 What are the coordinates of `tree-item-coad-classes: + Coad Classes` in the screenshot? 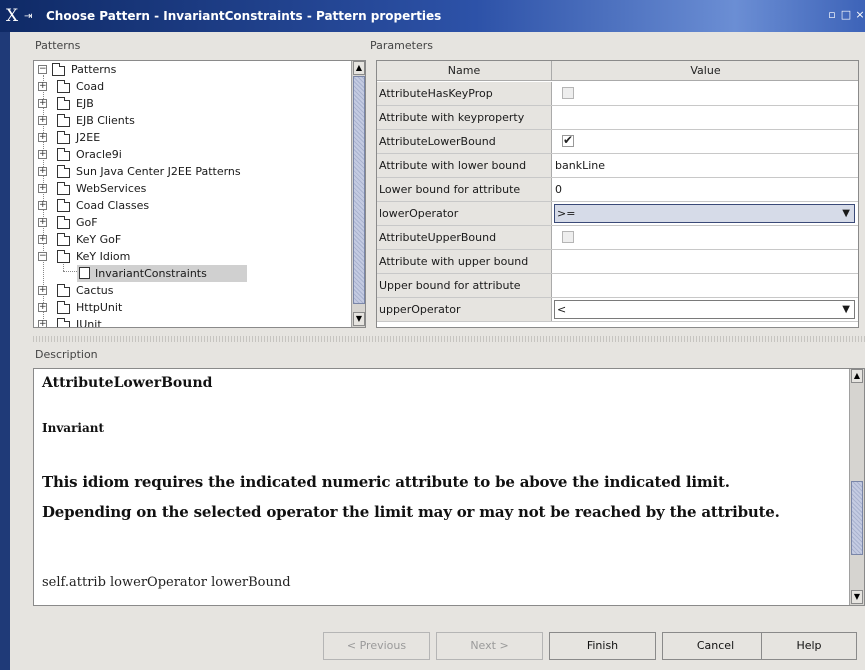 It's located at (191, 205).